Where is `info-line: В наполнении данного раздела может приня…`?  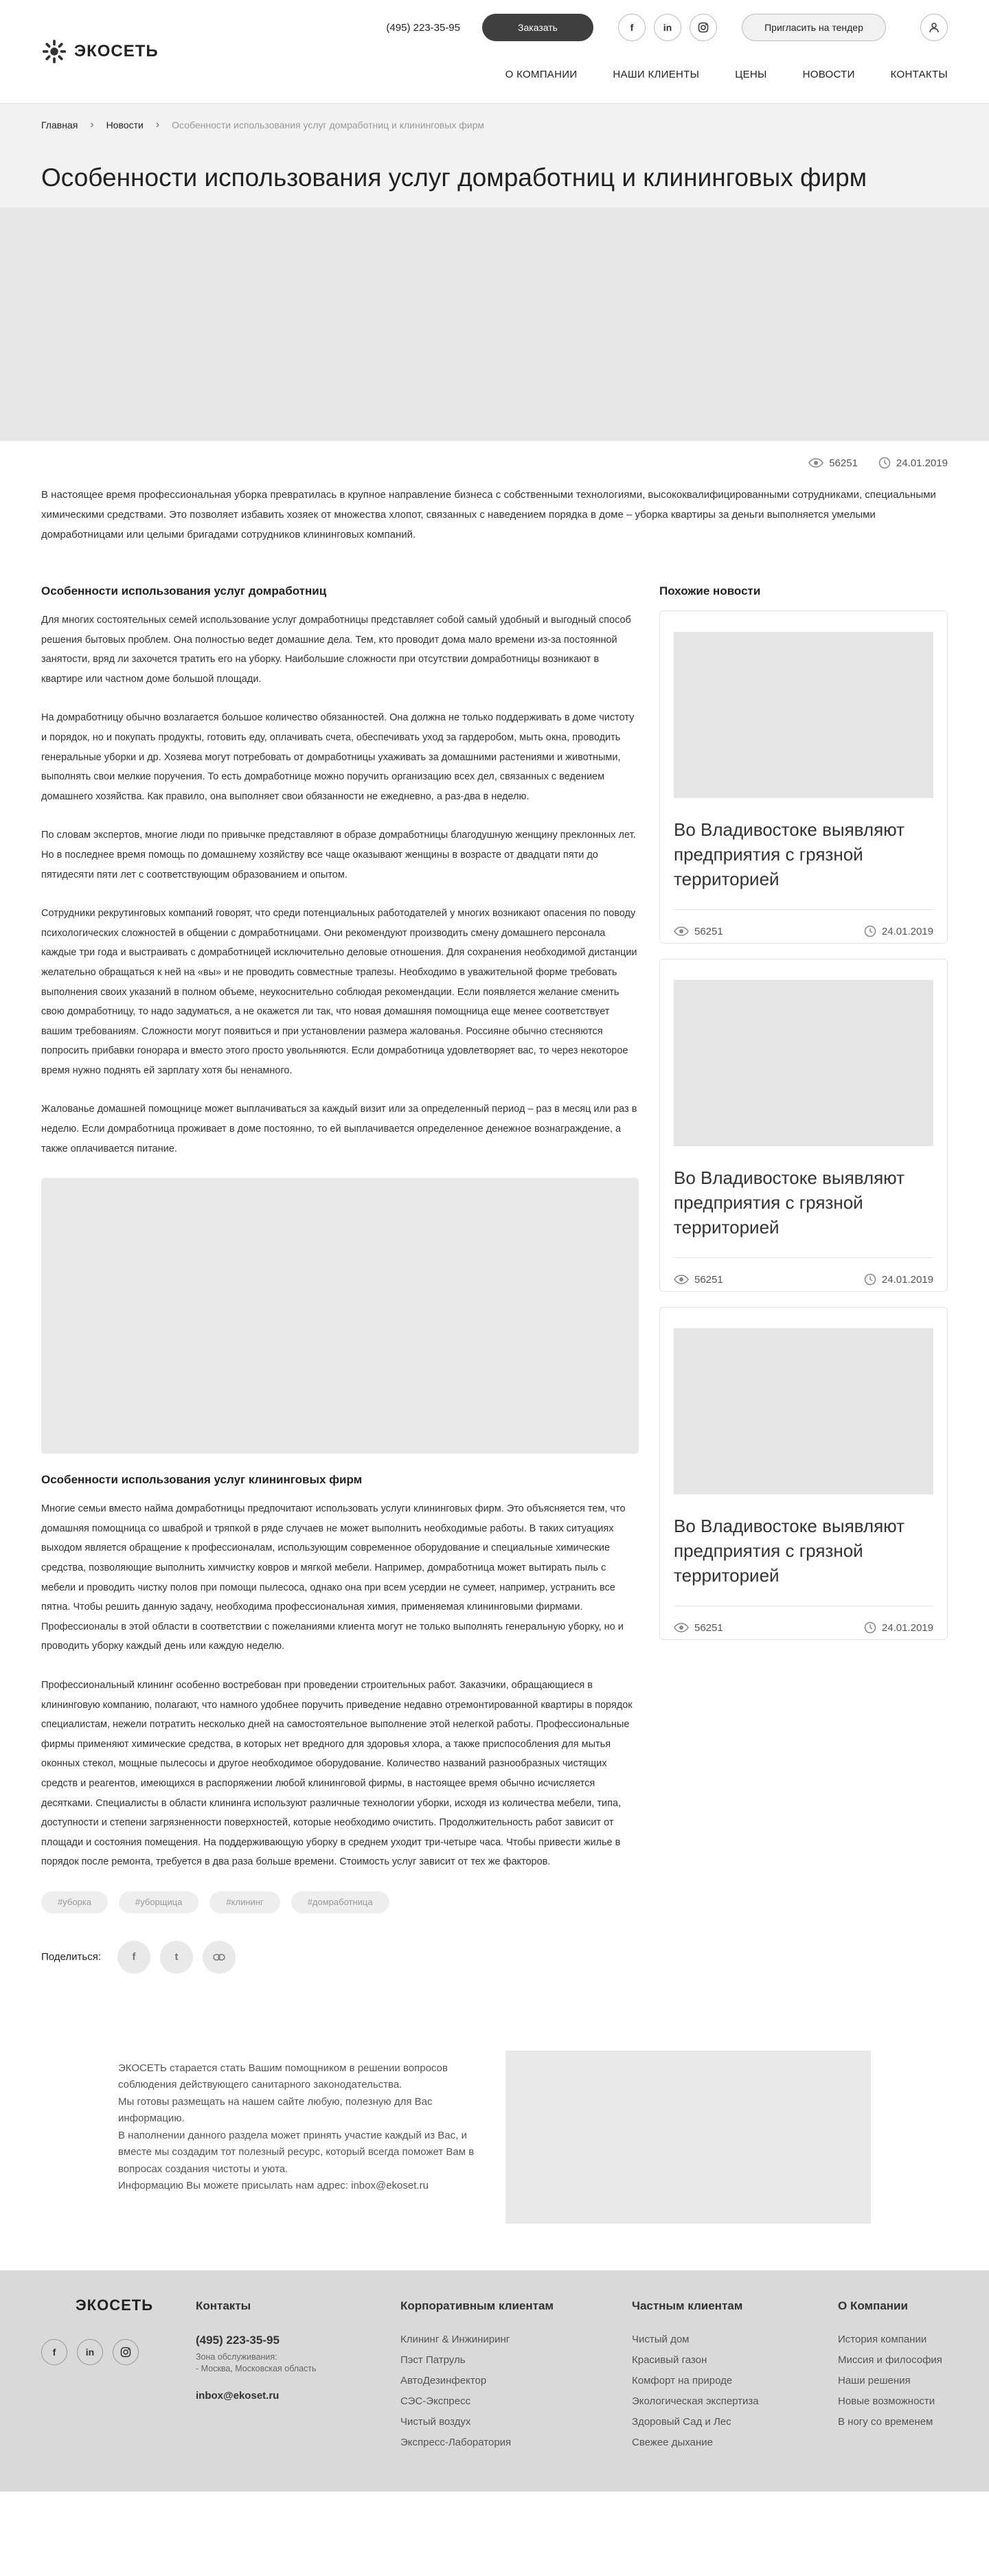 info-line: В наполнении данного раздела может приня… is located at coordinates (296, 2152).